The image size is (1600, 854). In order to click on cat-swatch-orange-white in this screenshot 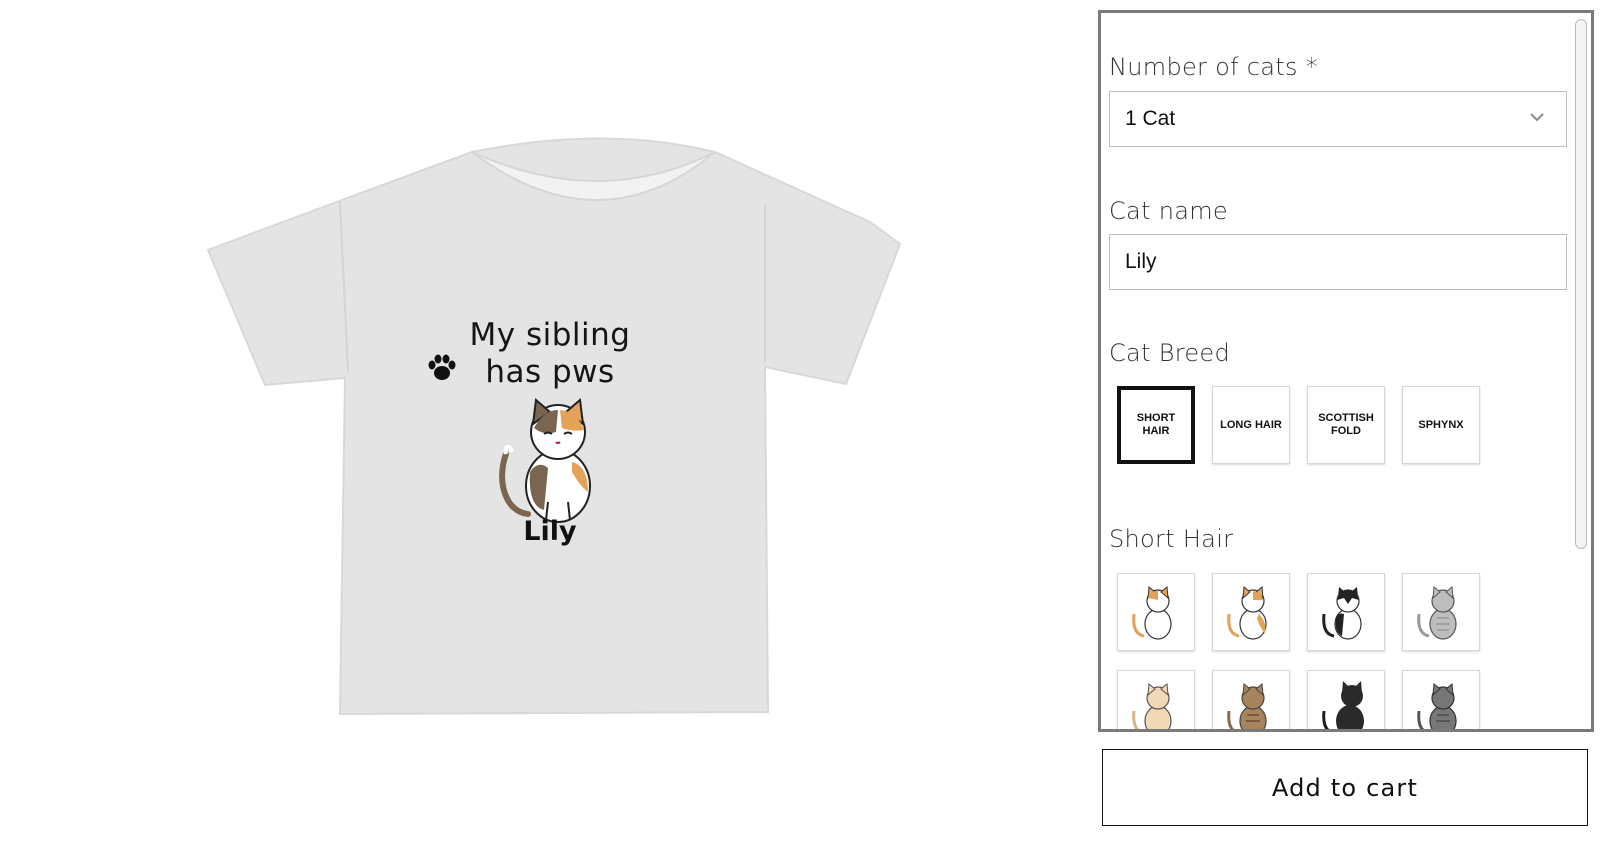, I will do `click(1156, 612)`.